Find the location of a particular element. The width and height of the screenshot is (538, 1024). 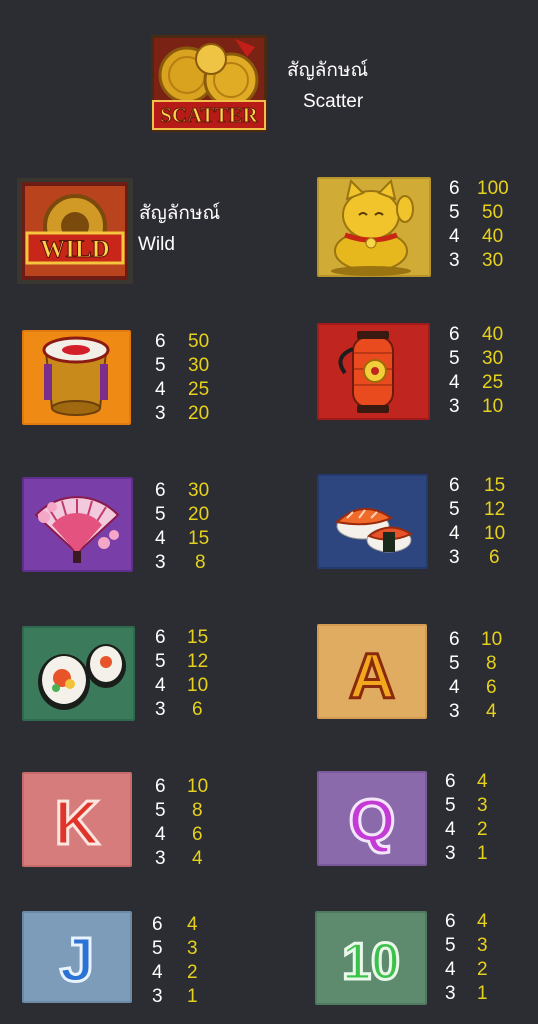

scatter-label-thai: สัญลักษณ์ is located at coordinates (328, 70).